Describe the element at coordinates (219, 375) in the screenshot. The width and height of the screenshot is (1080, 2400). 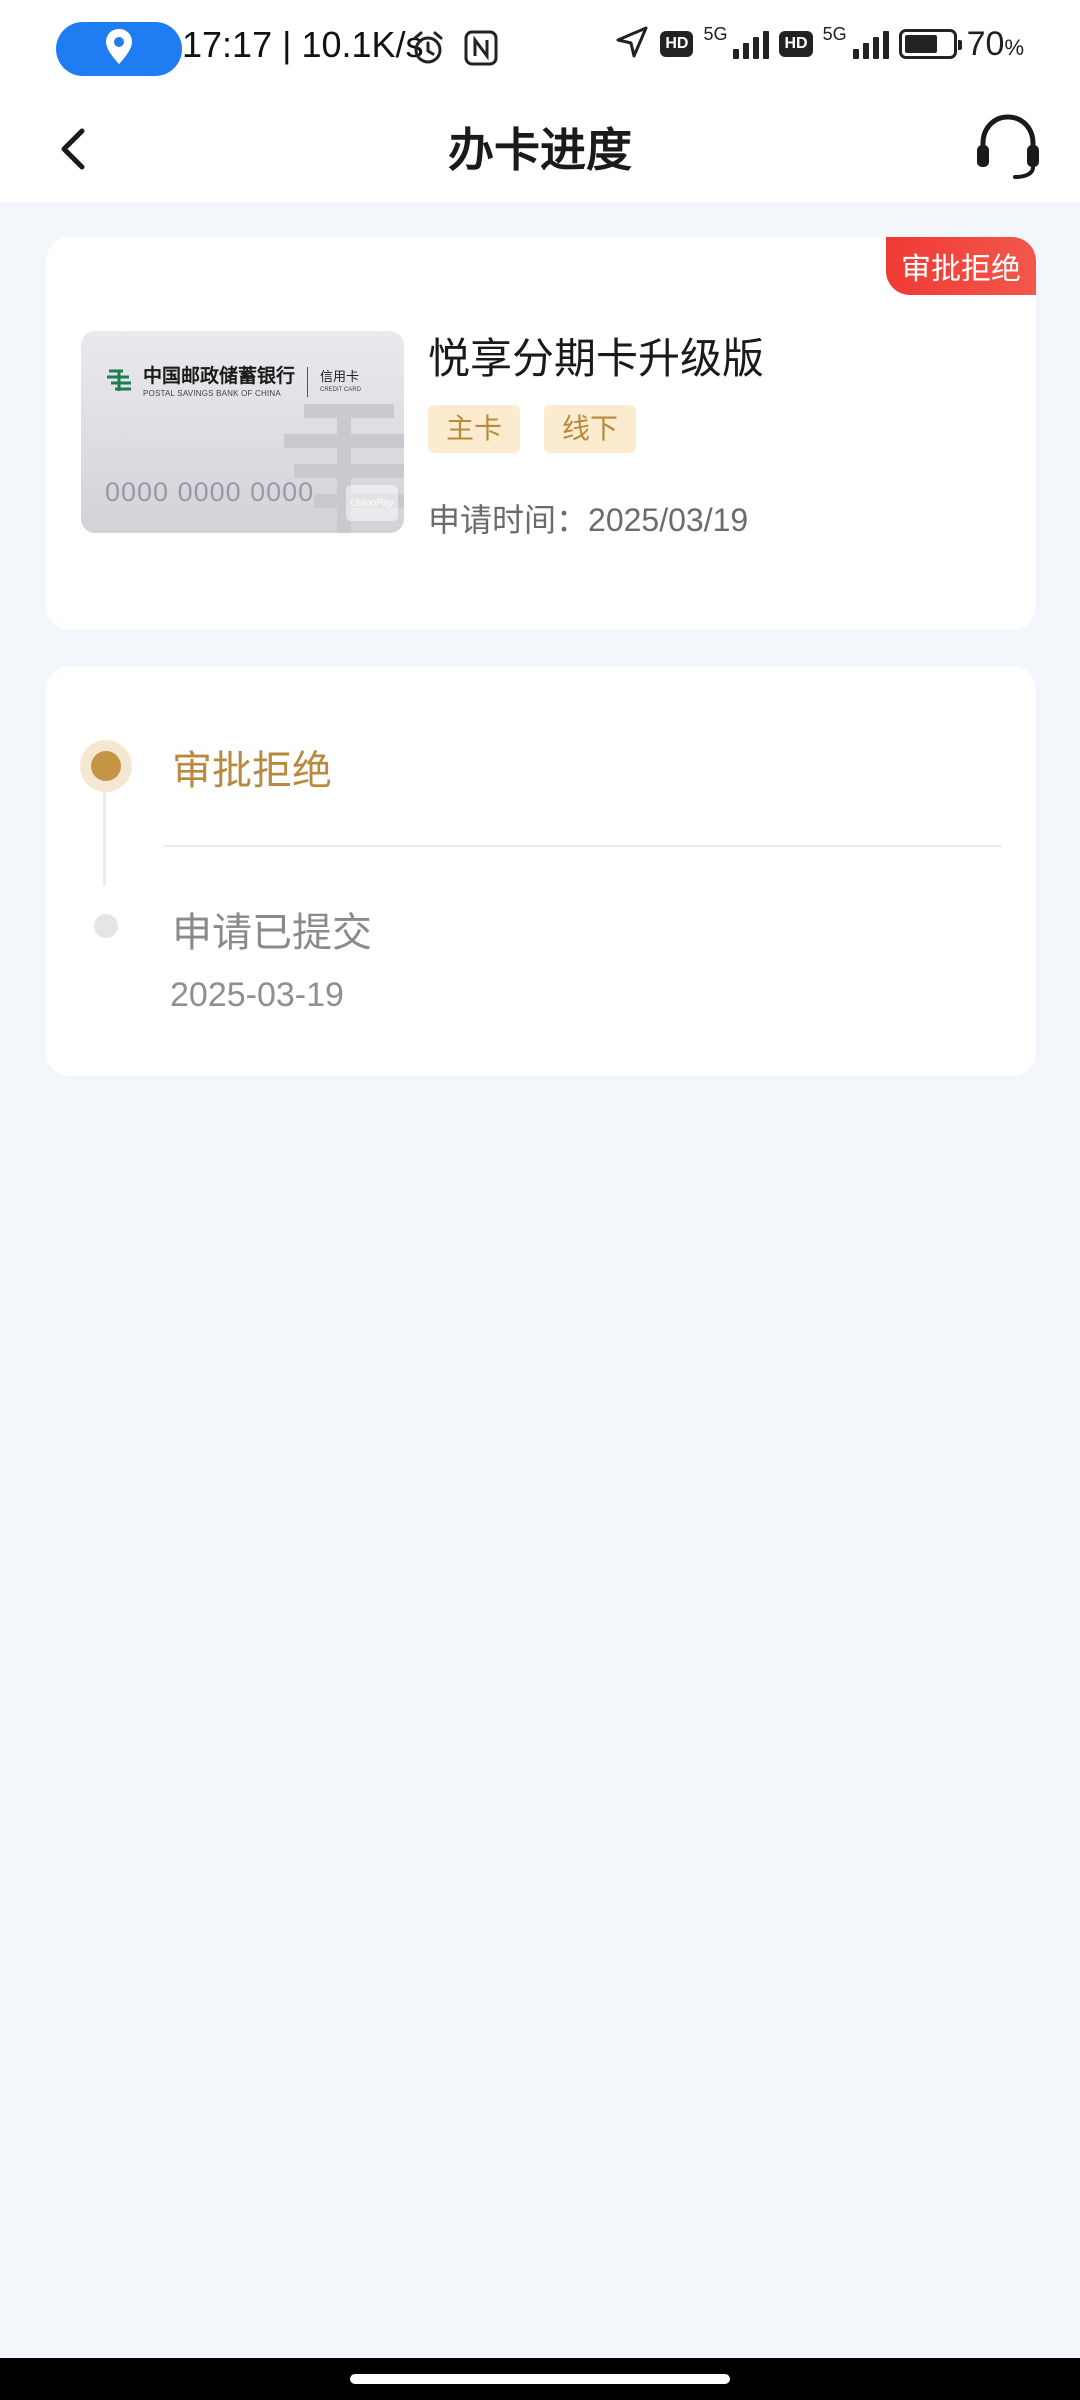
I see `card-bank-name: 中国邮政储蓄银行` at that location.